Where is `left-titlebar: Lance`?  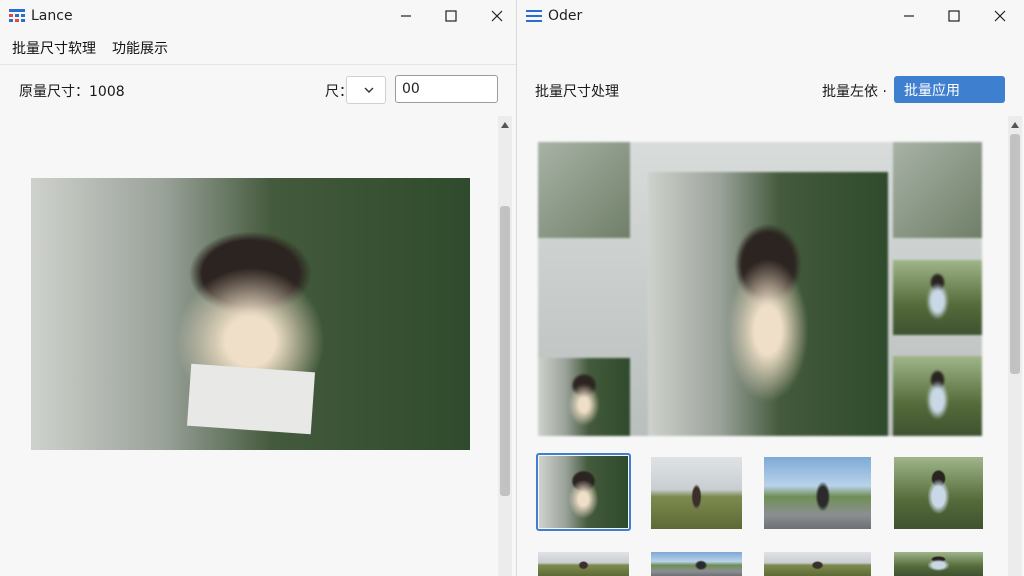
left-titlebar: Lance is located at coordinates (258, 16).